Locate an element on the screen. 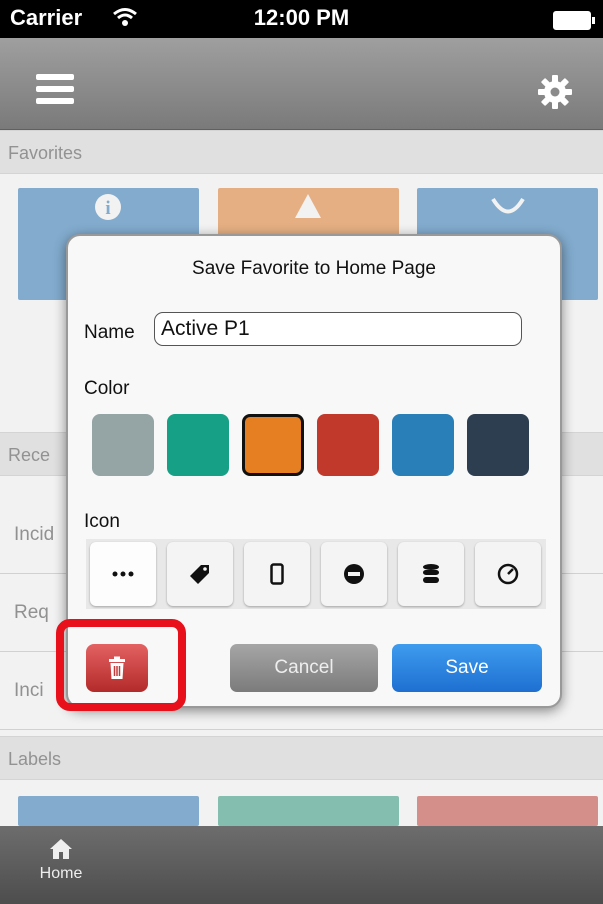  name-input is located at coordinates (338, 329).